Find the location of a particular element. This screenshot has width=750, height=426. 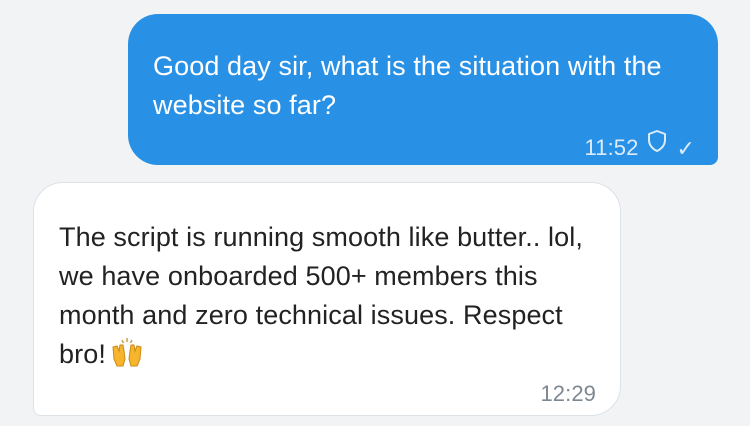

message-meta: 11:52 ✓ is located at coordinates (639, 145).